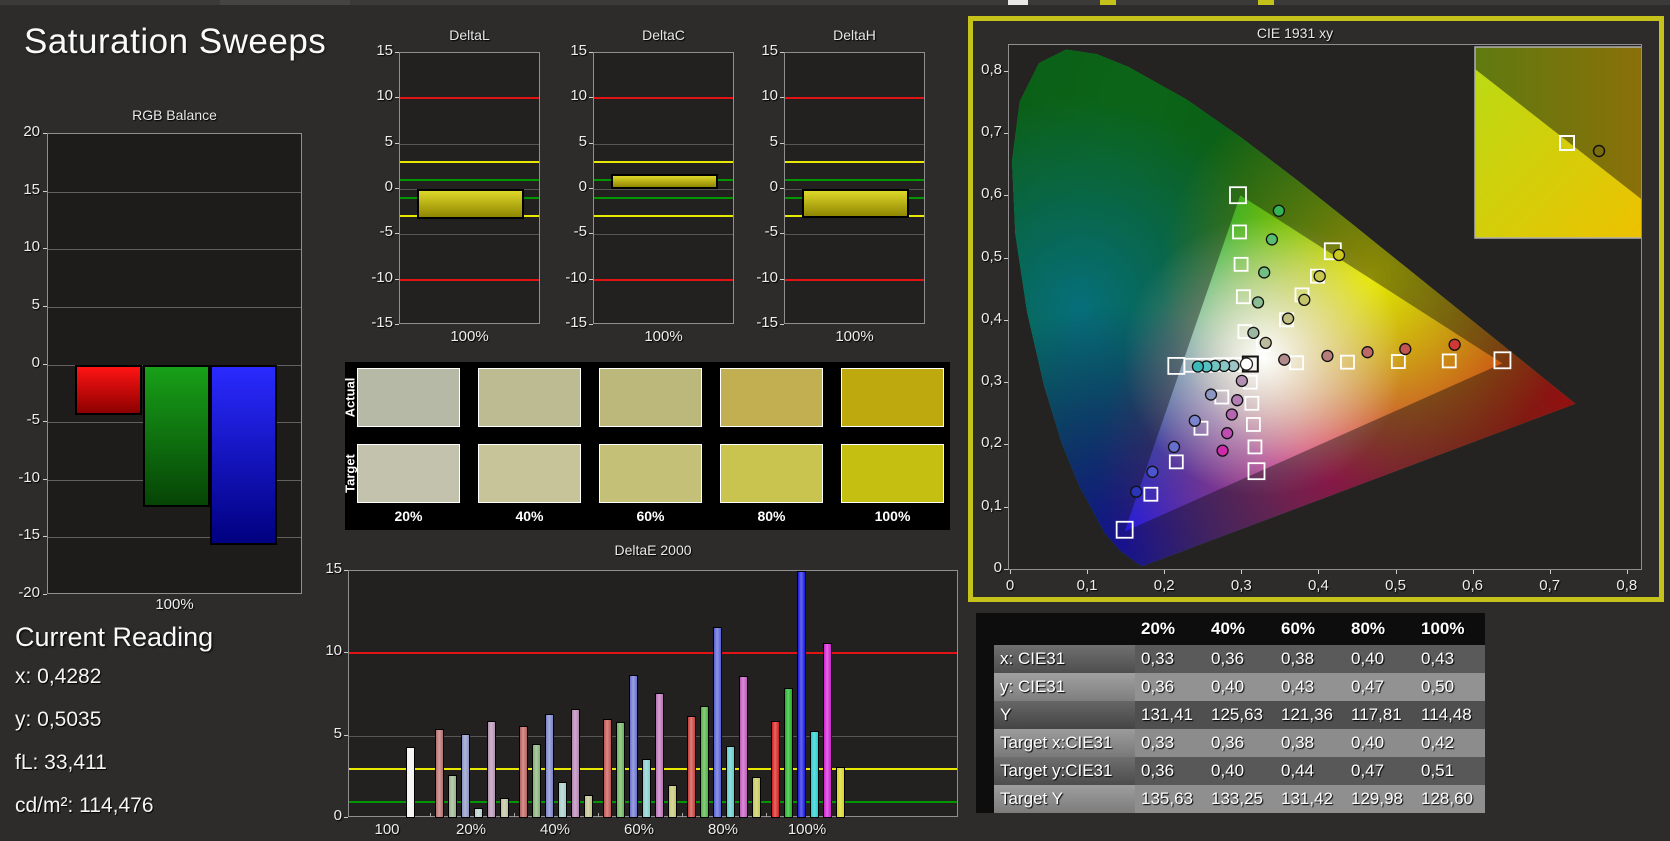 This screenshot has width=1670, height=841. I want to click on cie-x-tick-label: 0,4, so click(1318, 585).